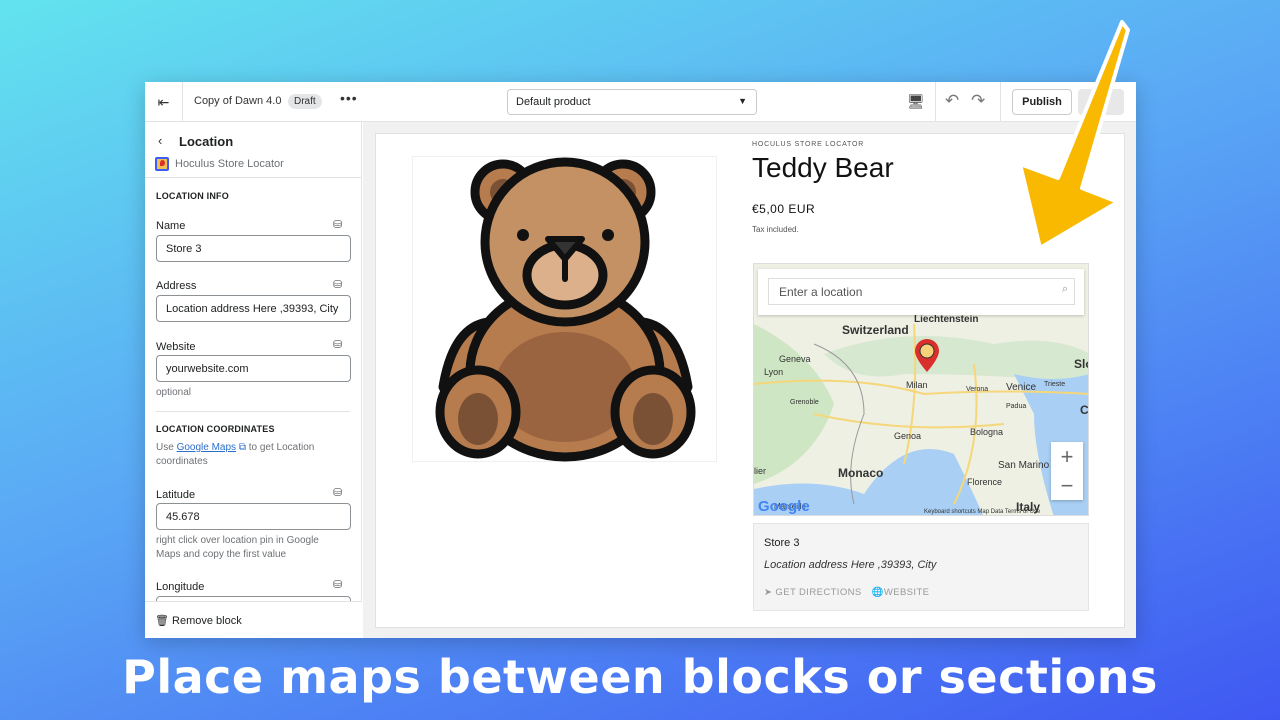 The width and height of the screenshot is (1280, 720). What do you see at coordinates (253, 619) in the screenshot?
I see `remove-block-button: 🗑 Remove block` at bounding box center [253, 619].